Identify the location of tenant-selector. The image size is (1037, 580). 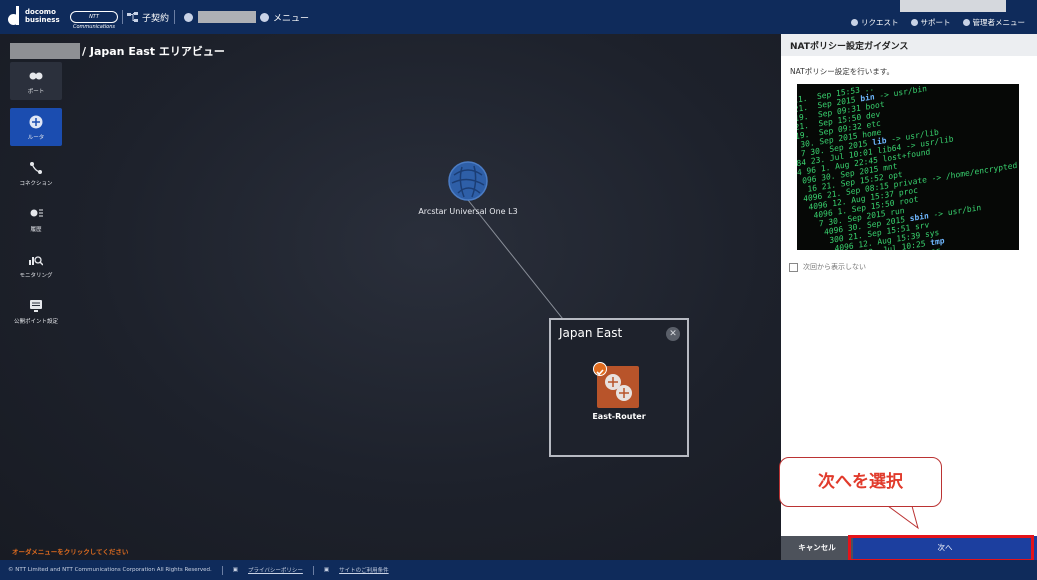
(220, 17).